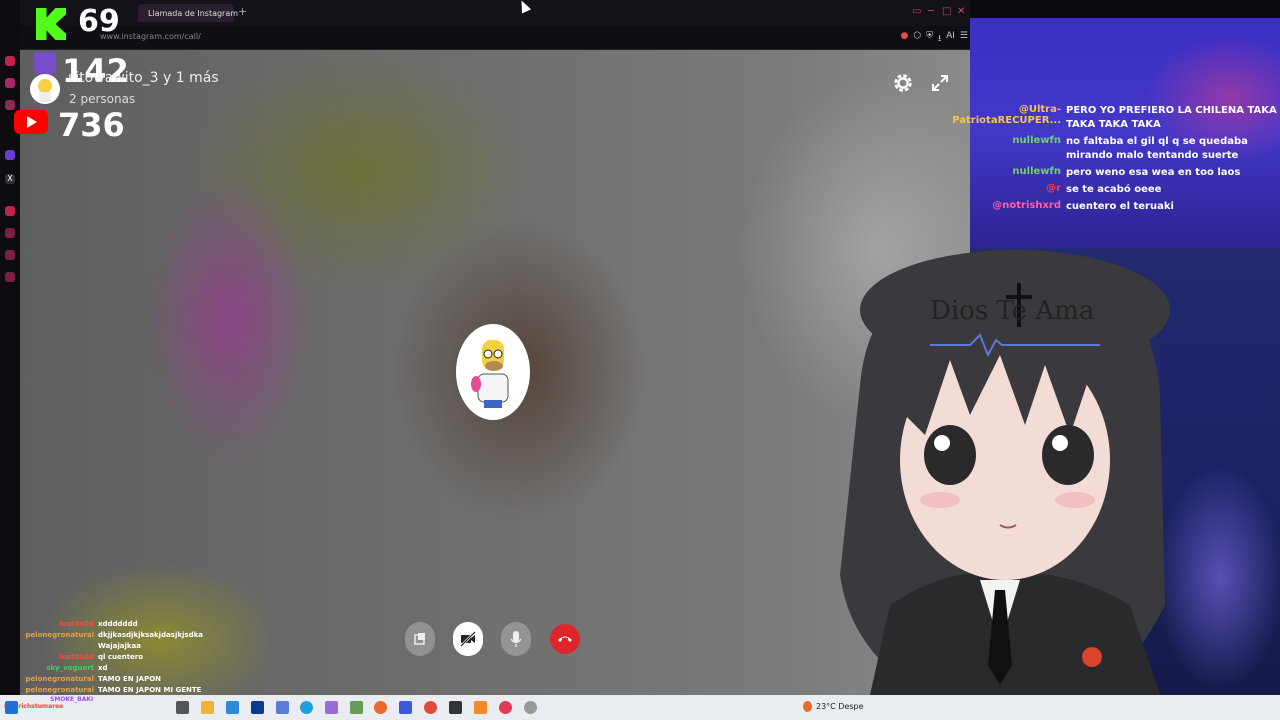  What do you see at coordinates (102, 99) in the screenshot?
I see `call-participants: 2 personas` at bounding box center [102, 99].